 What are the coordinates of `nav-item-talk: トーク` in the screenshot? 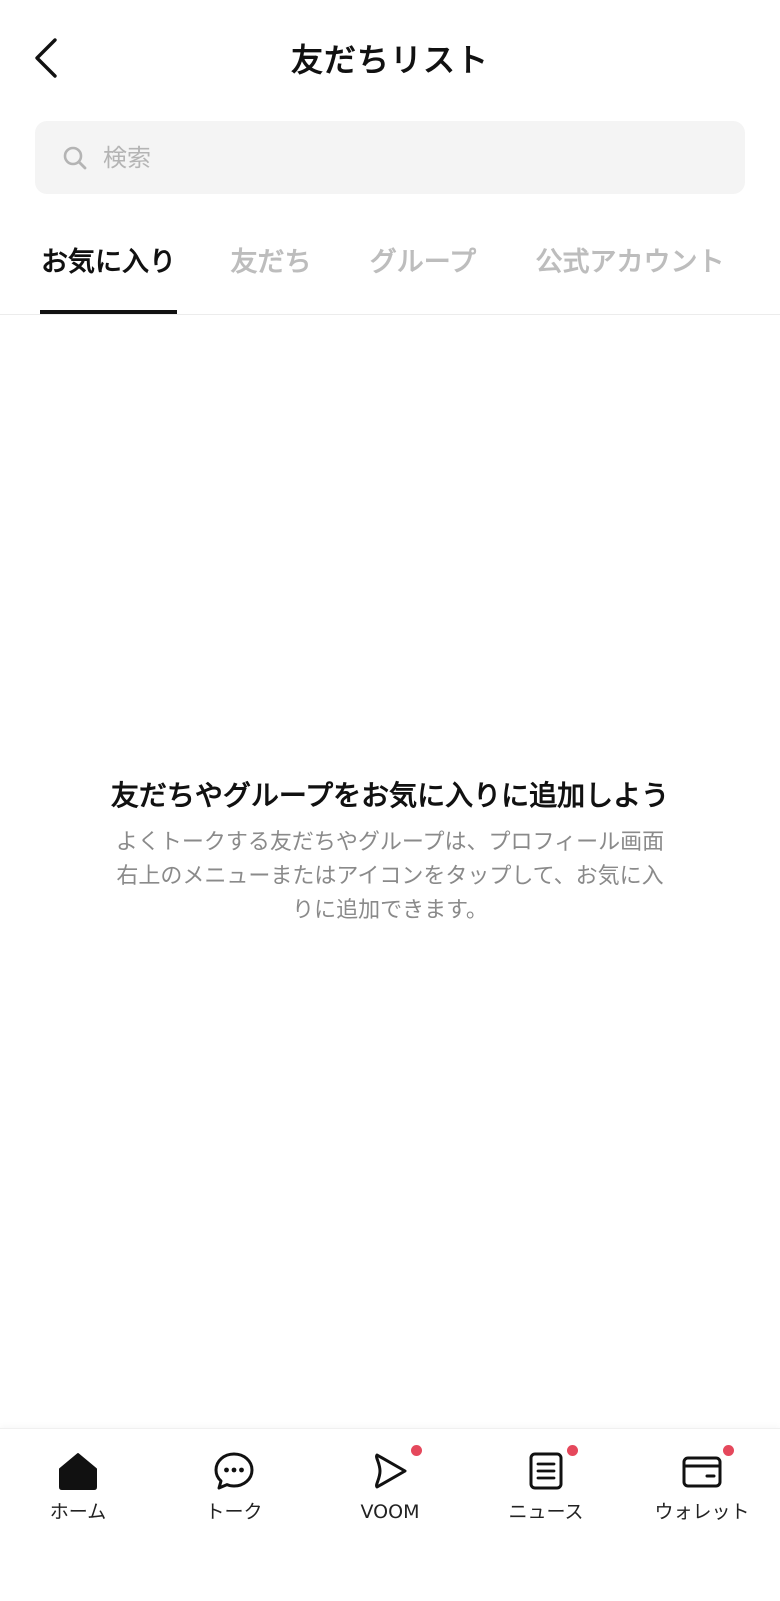 It's located at (234, 1494).